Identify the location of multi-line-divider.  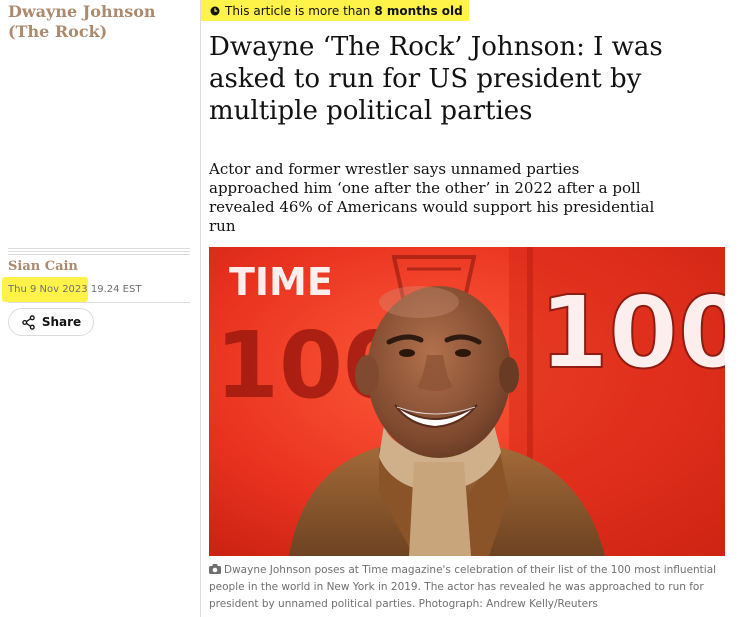
(99, 252).